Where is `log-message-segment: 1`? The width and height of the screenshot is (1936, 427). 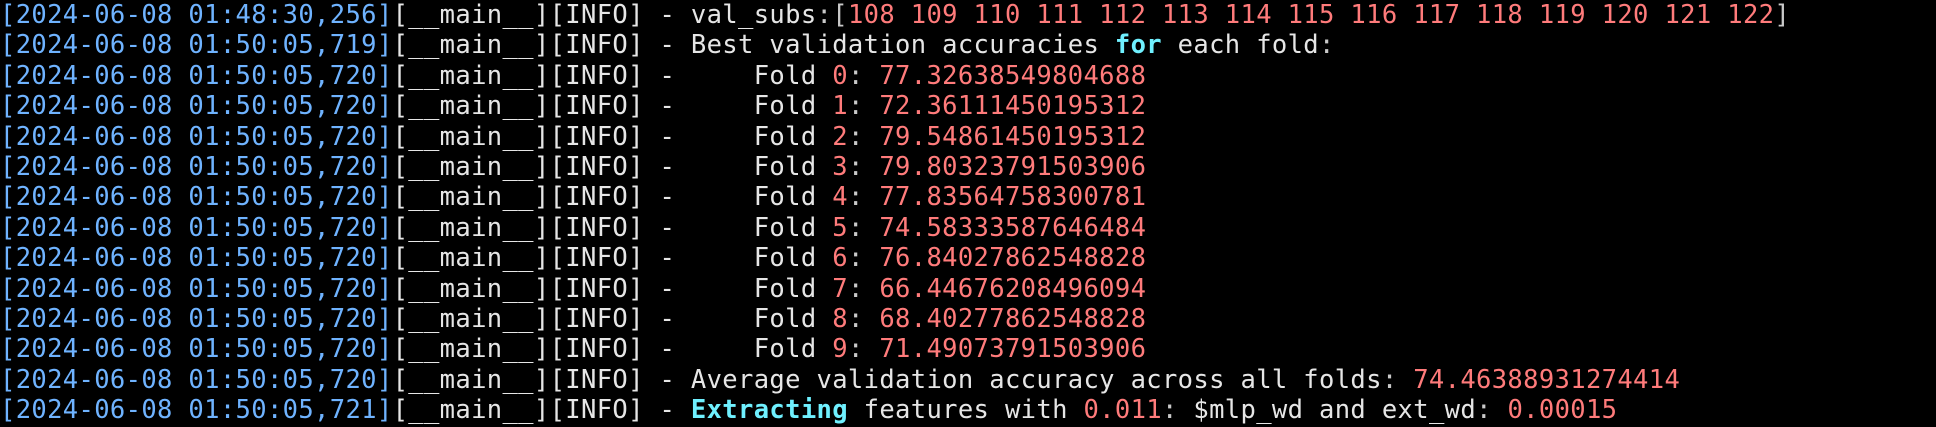
log-message-segment: 1 is located at coordinates (840, 106).